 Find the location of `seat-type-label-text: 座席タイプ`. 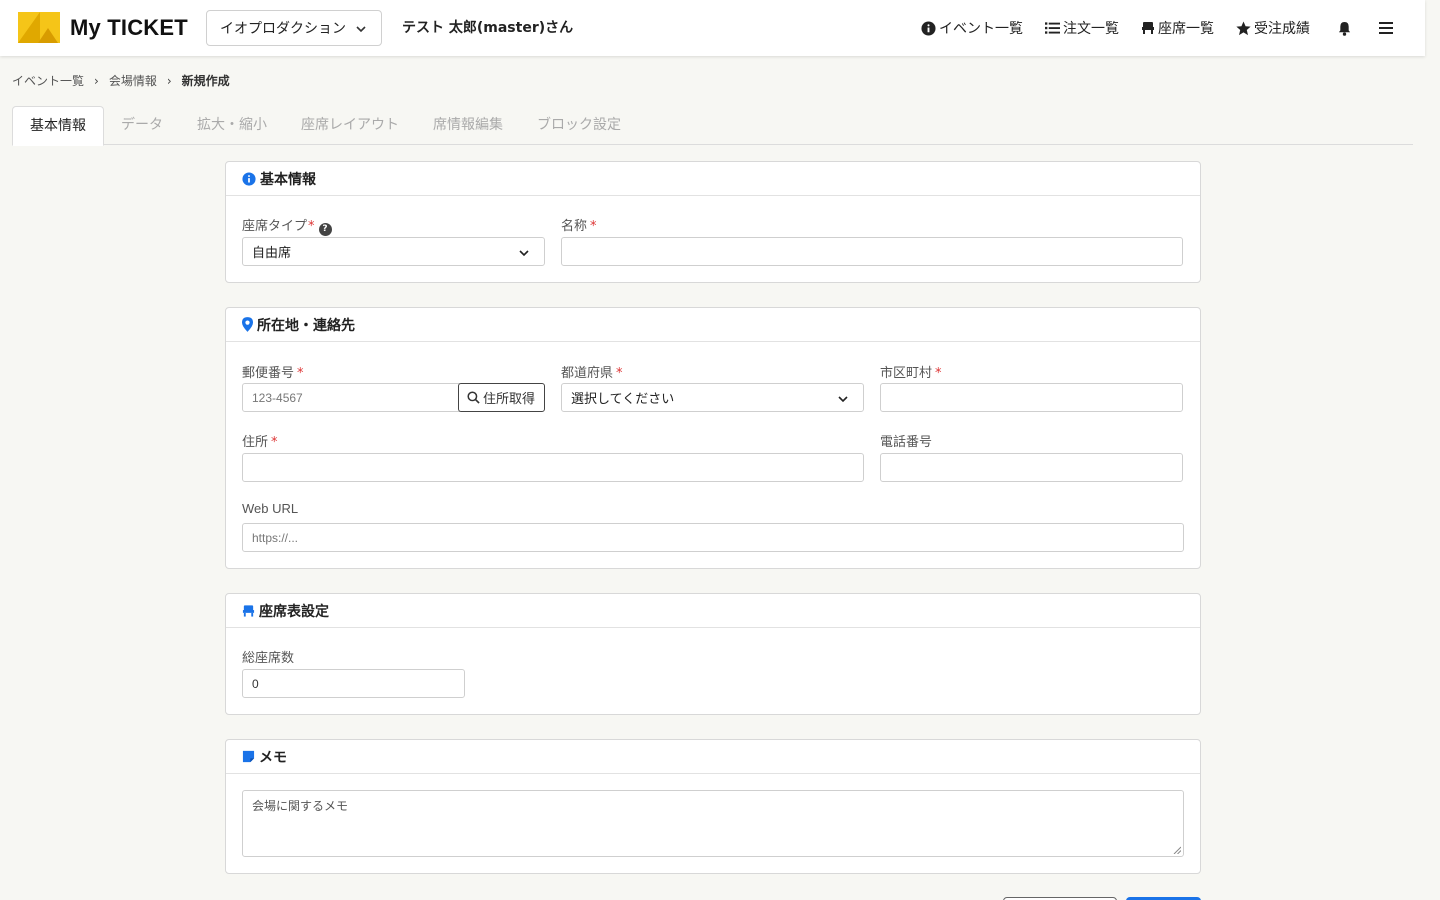

seat-type-label-text: 座席タイプ is located at coordinates (275, 226).